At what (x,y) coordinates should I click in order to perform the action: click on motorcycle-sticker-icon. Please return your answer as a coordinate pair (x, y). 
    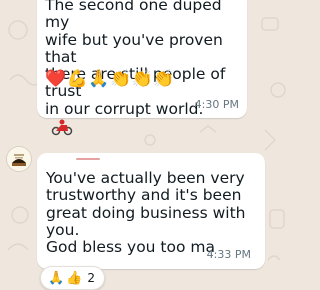
    Looking at the image, I should click on (62, 127).